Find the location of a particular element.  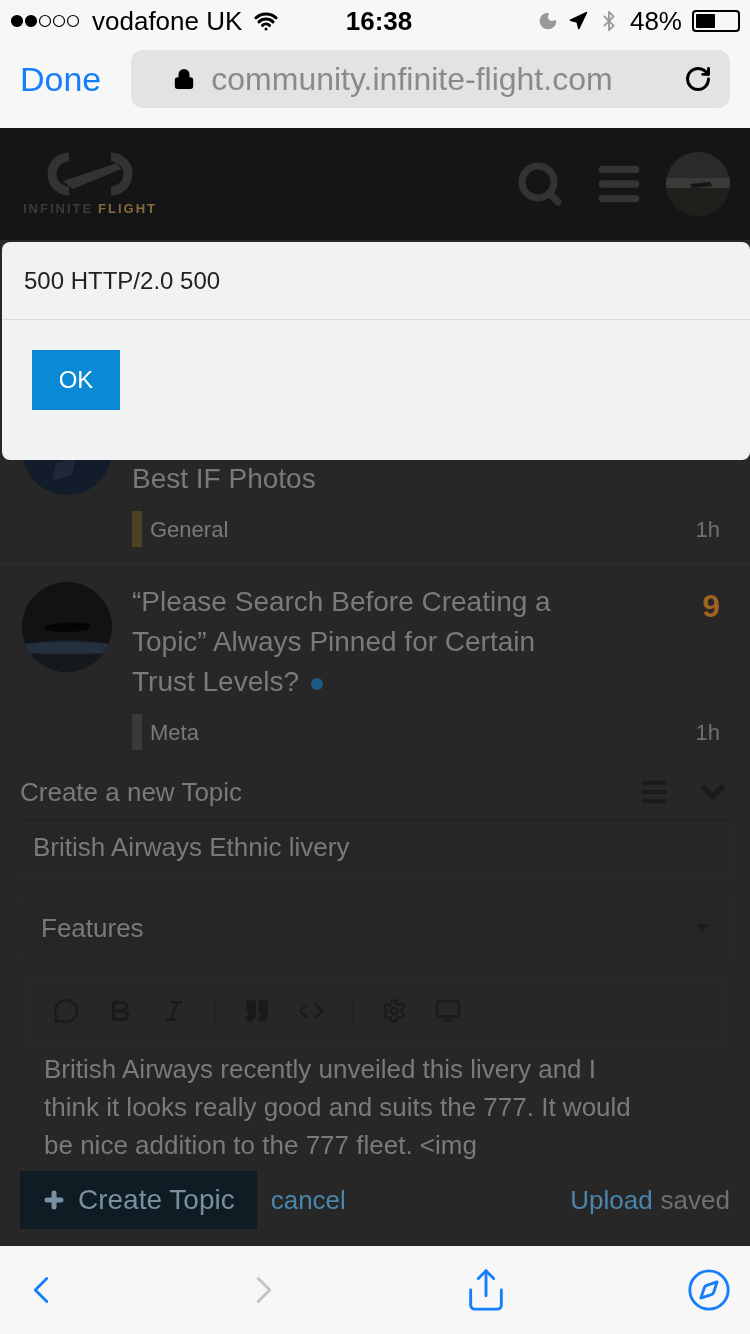

plus-icon is located at coordinates (54, 1200).